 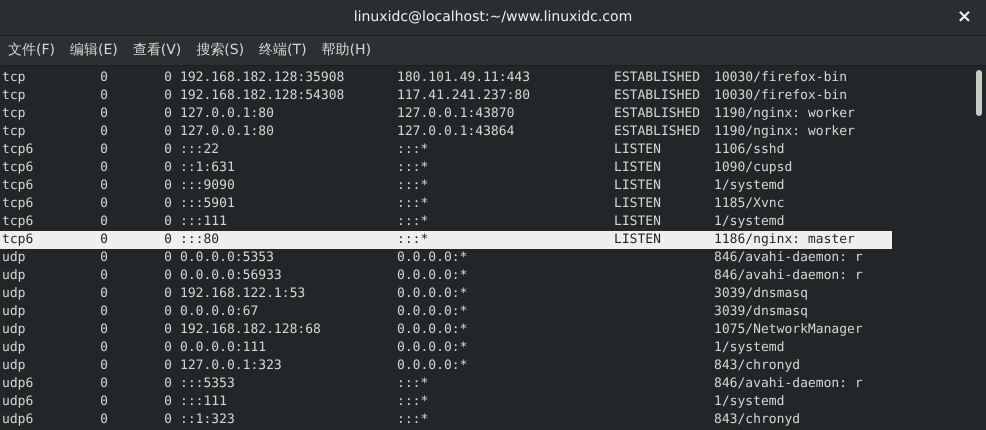 What do you see at coordinates (749, 204) in the screenshot?
I see `program-cell: 1185/Xvnc` at bounding box center [749, 204].